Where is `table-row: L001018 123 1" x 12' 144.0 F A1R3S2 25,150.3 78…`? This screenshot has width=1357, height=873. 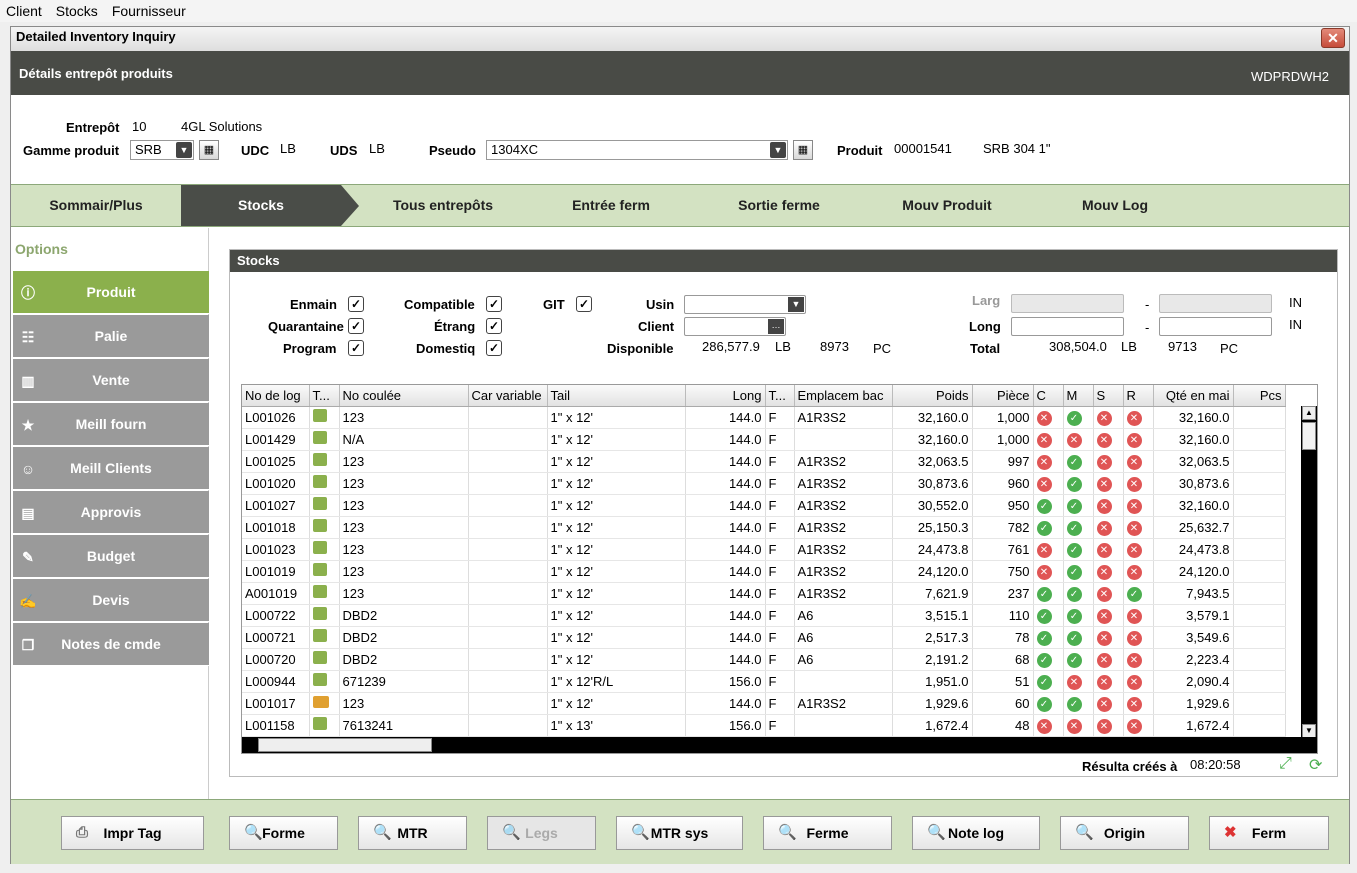
table-row: L001018 123 1" x 12' 144.0 F A1R3S2 25,150.3 78… is located at coordinates (764, 527).